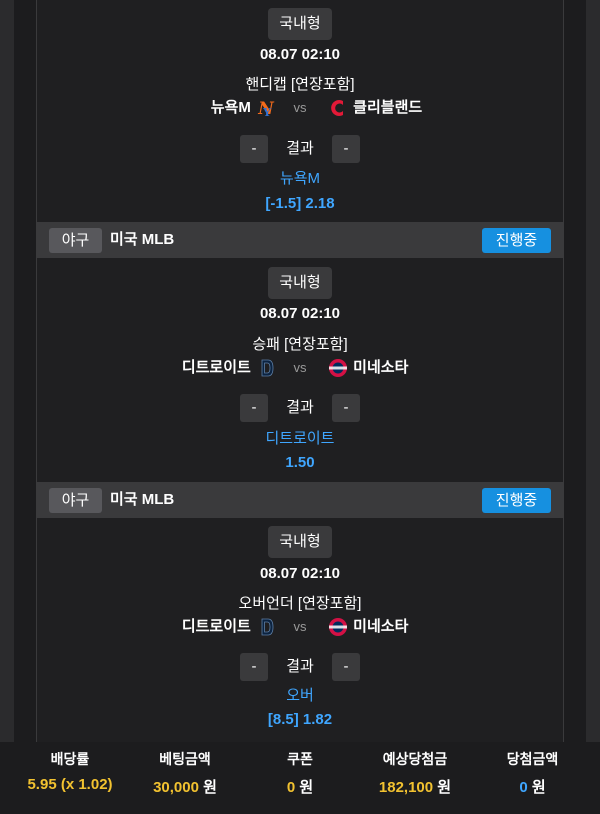 Image resolution: width=600 pixels, height=814 pixels. I want to click on won-value: 0, so click(523, 787).